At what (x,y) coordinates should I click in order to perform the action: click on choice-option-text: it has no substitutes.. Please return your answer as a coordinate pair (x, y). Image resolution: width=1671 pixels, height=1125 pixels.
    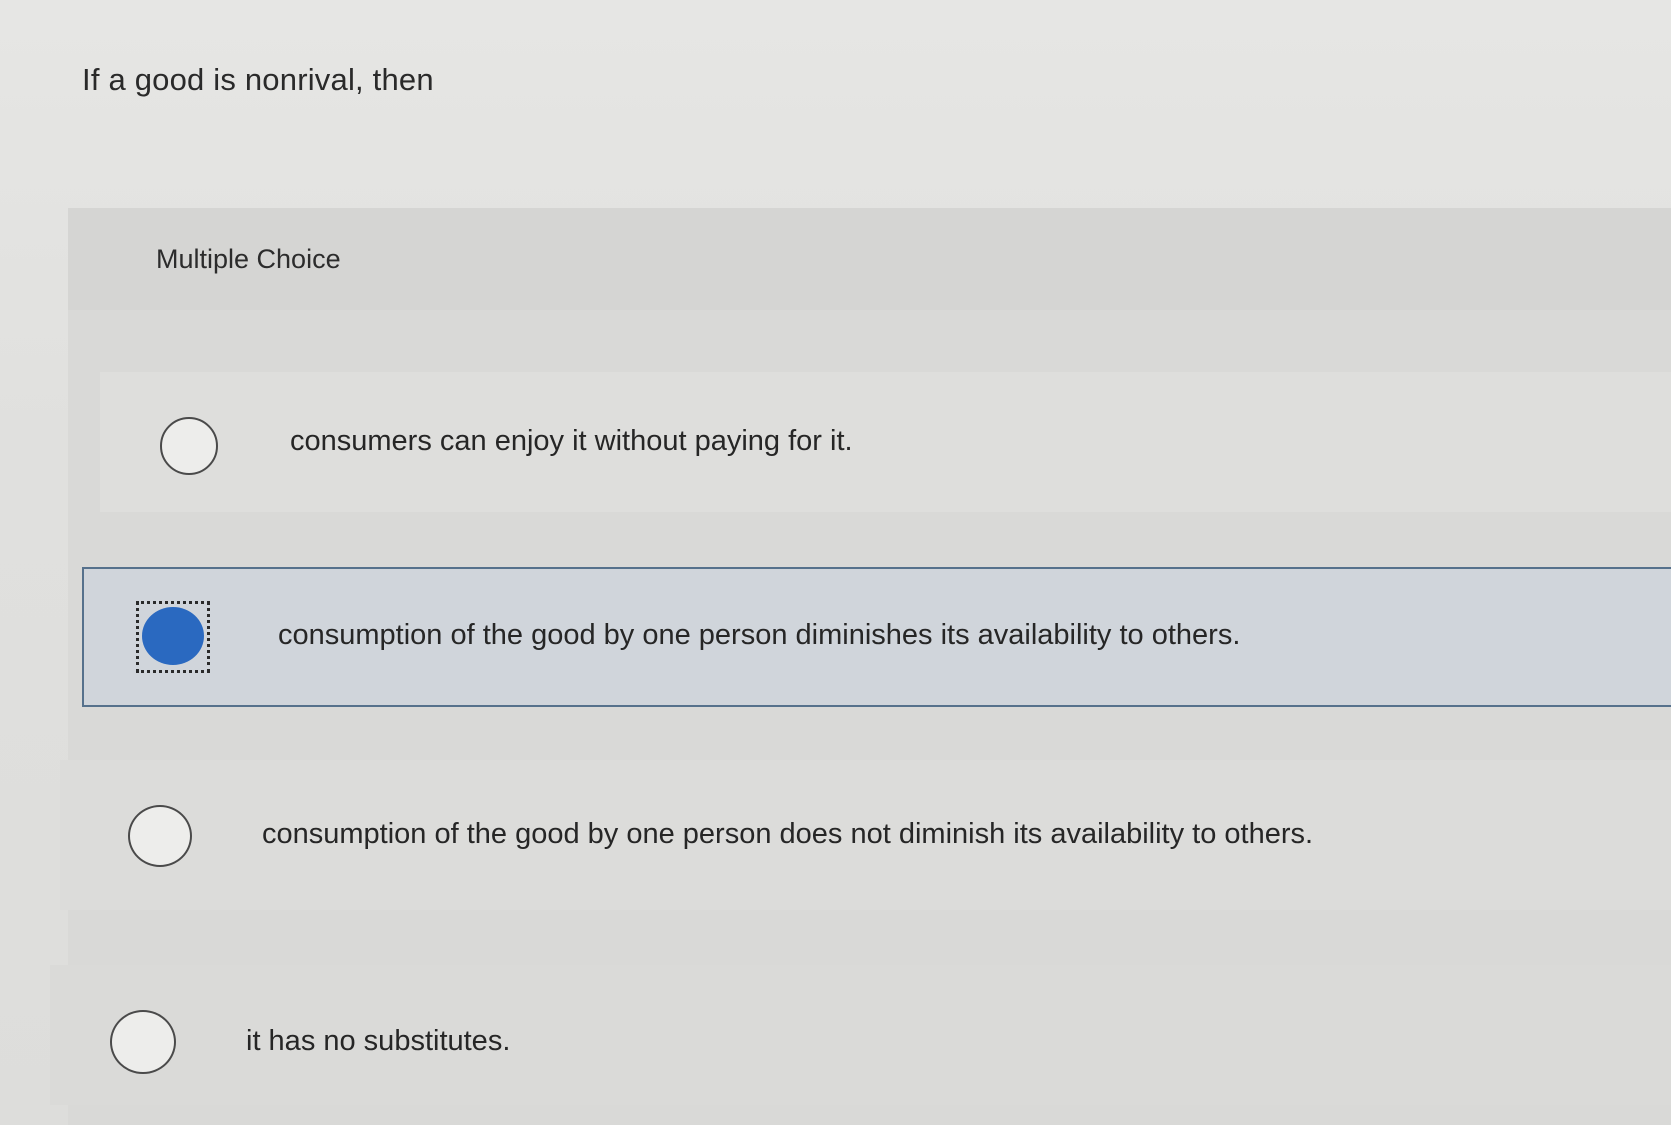
    Looking at the image, I should click on (378, 1041).